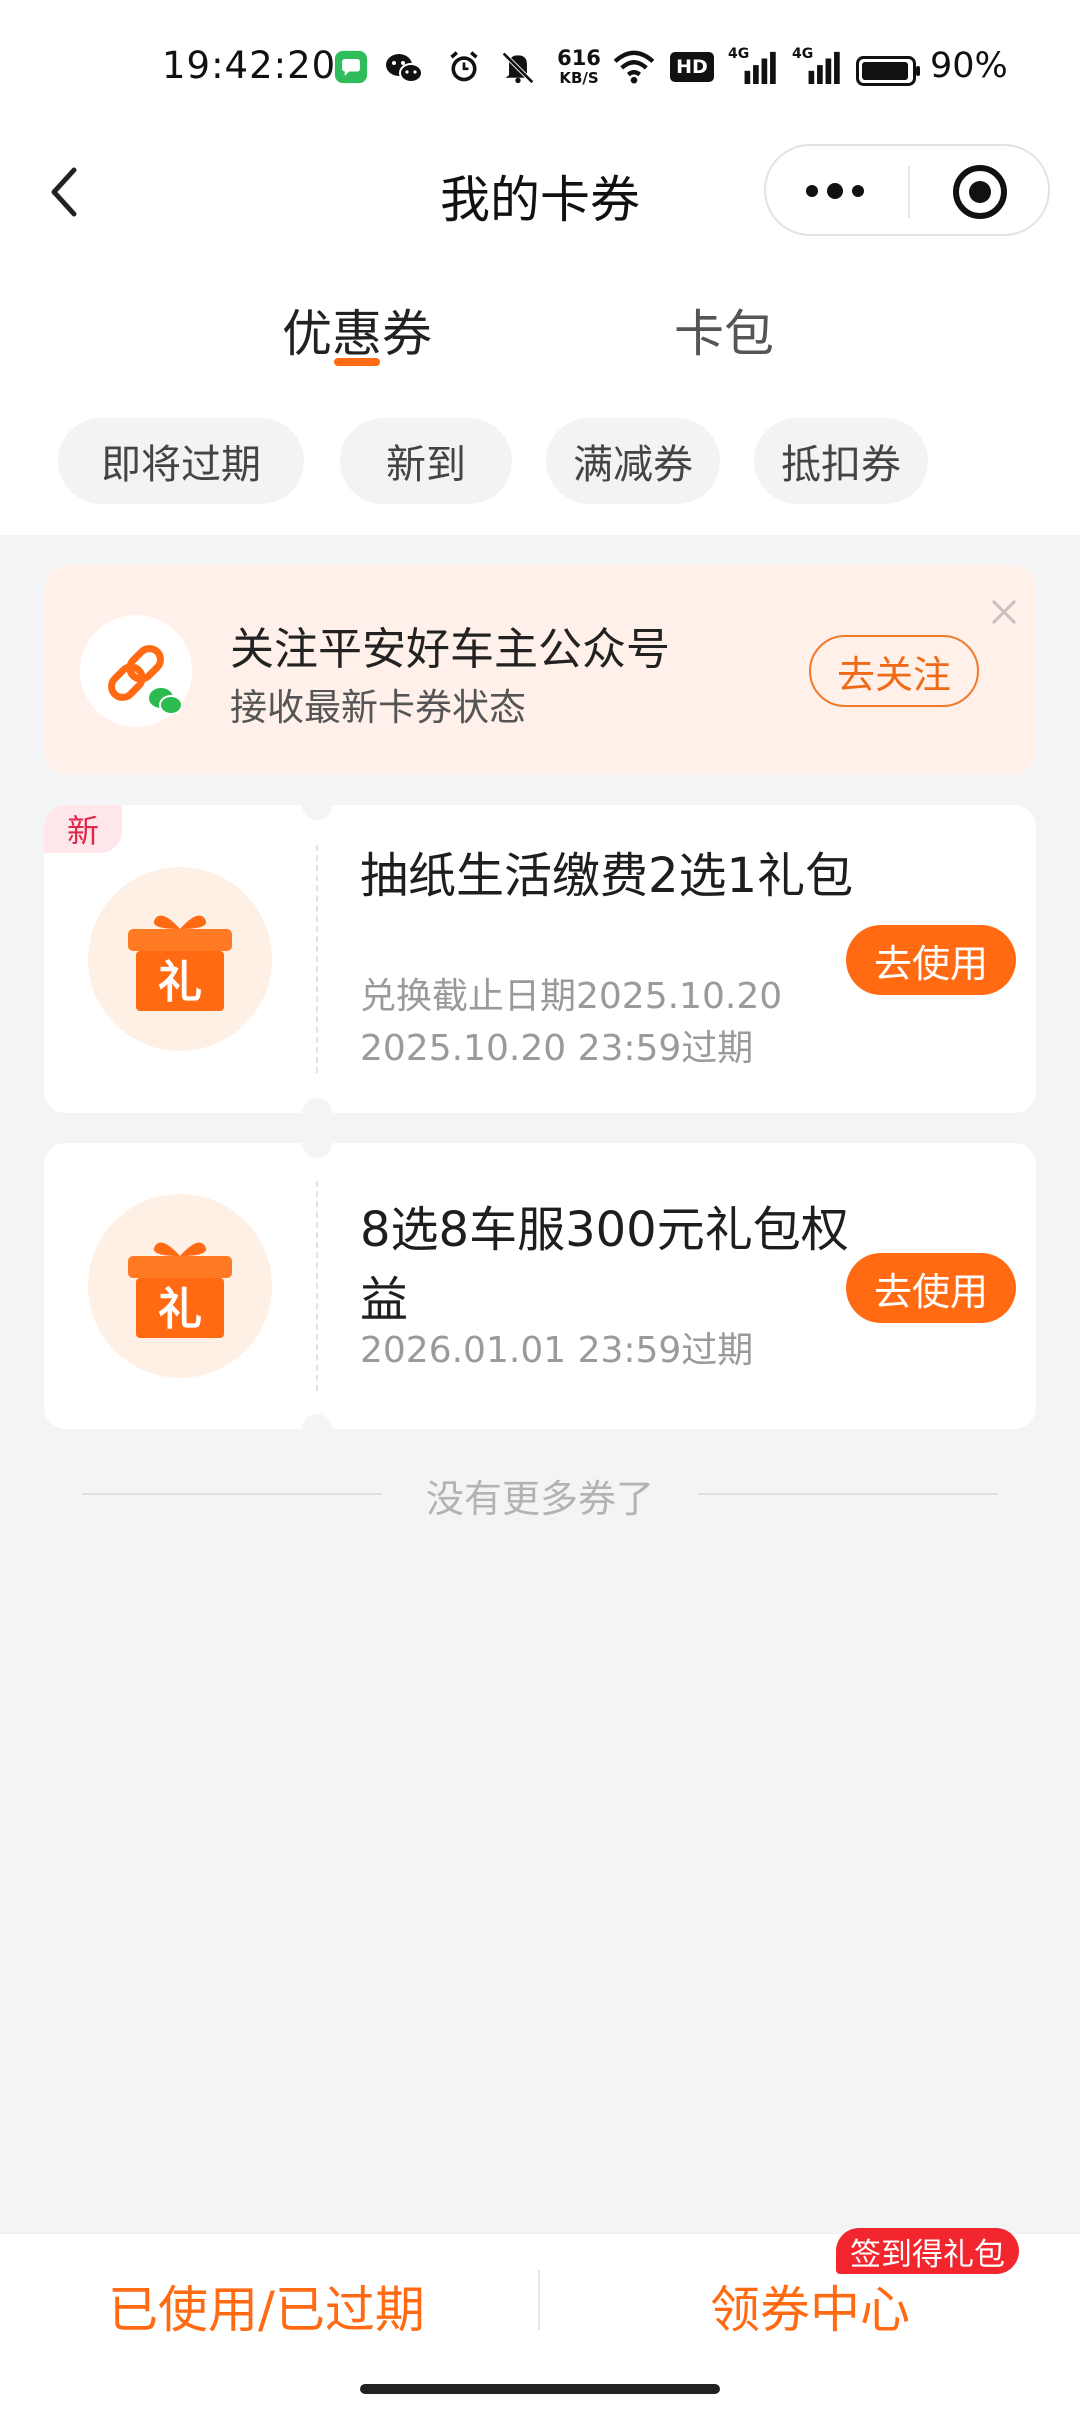  Describe the element at coordinates (579, 78) in the screenshot. I see `net-speed-unit: KB/S` at that location.